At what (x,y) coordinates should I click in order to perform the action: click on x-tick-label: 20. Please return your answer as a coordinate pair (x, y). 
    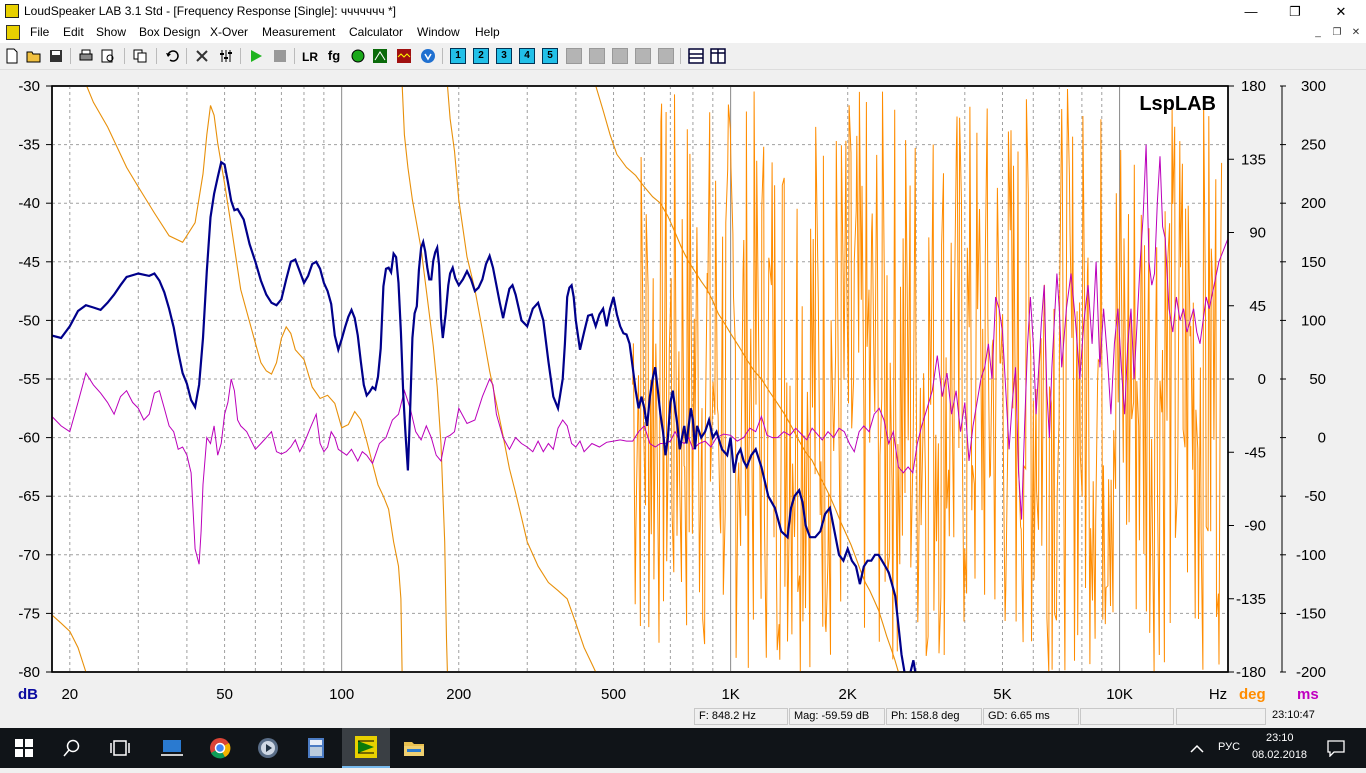
    Looking at the image, I should click on (69, 694).